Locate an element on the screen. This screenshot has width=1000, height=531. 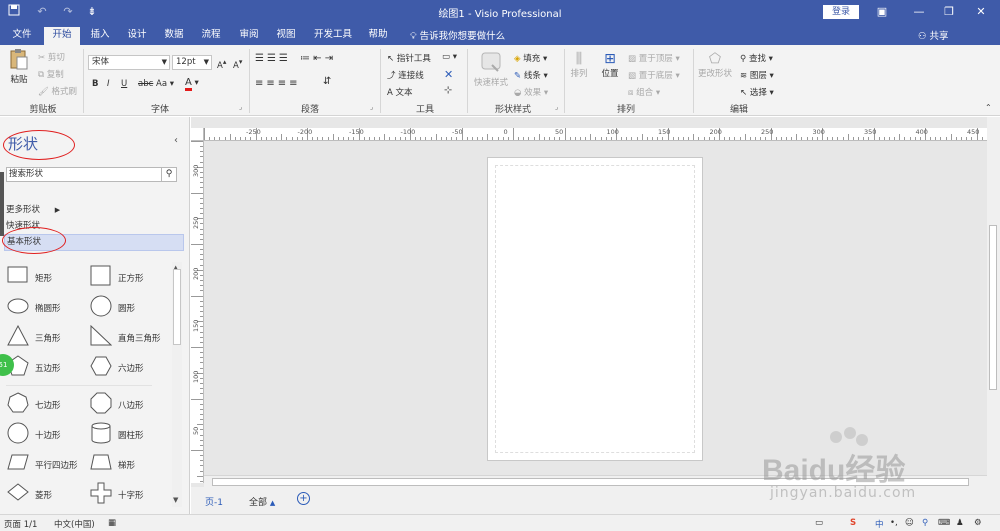
select-button: ↖ 选择 ▾ is located at coordinates (757, 92).